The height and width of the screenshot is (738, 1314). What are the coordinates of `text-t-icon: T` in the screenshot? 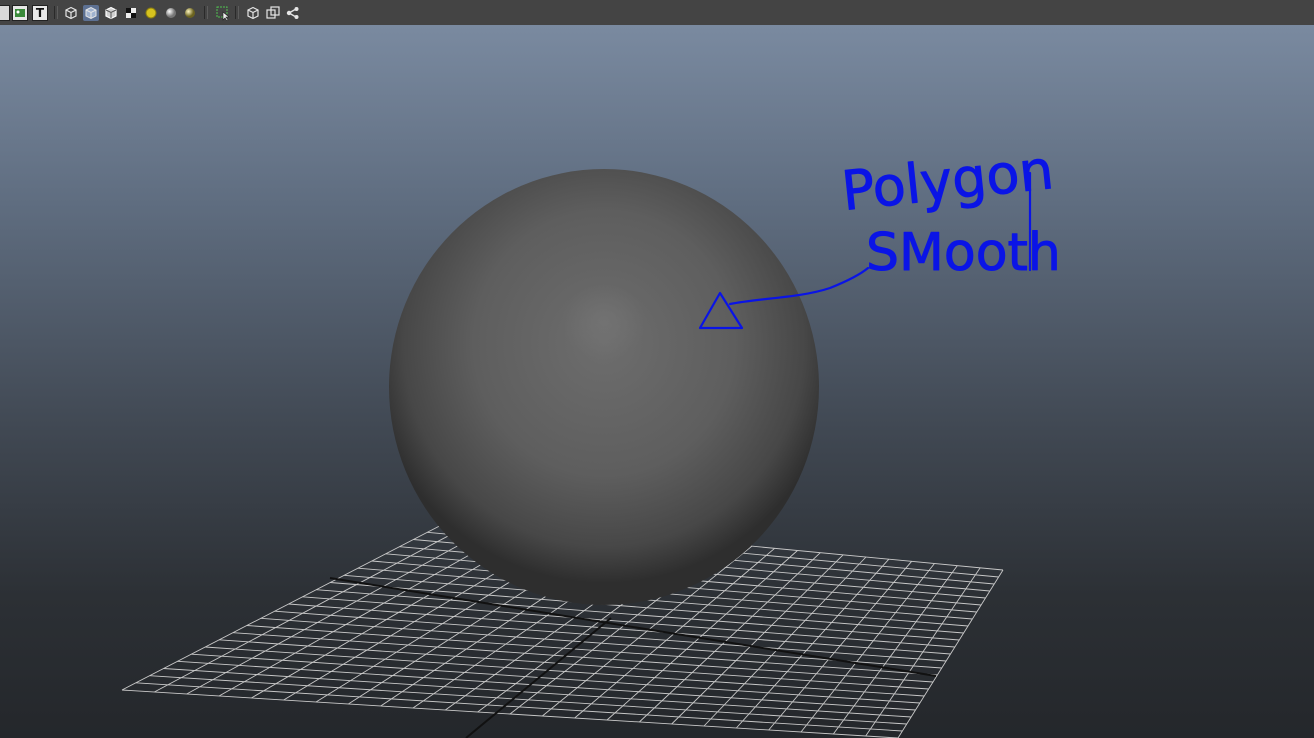 It's located at (40, 13).